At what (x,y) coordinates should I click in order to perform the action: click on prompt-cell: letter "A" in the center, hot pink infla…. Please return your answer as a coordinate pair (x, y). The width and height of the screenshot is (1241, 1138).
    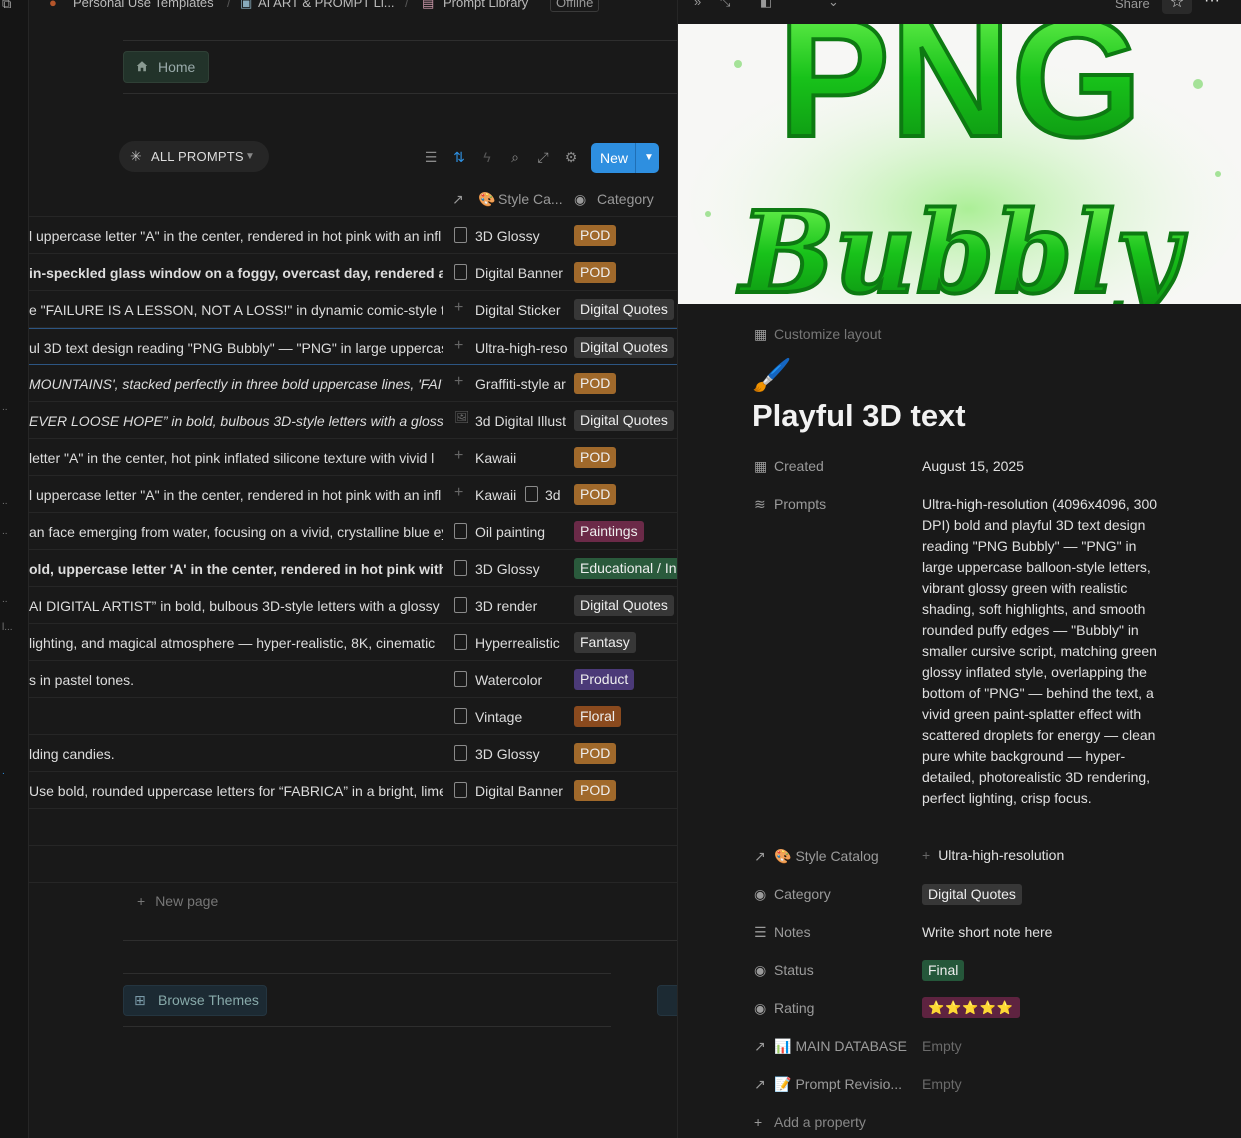
    Looking at the image, I should click on (236, 458).